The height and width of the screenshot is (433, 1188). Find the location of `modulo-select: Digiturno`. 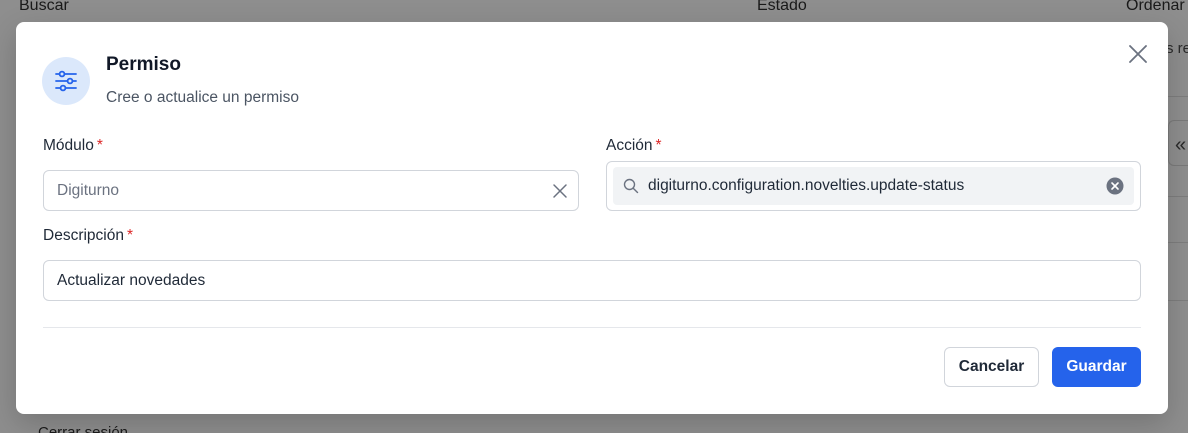

modulo-select: Digiturno is located at coordinates (311, 190).